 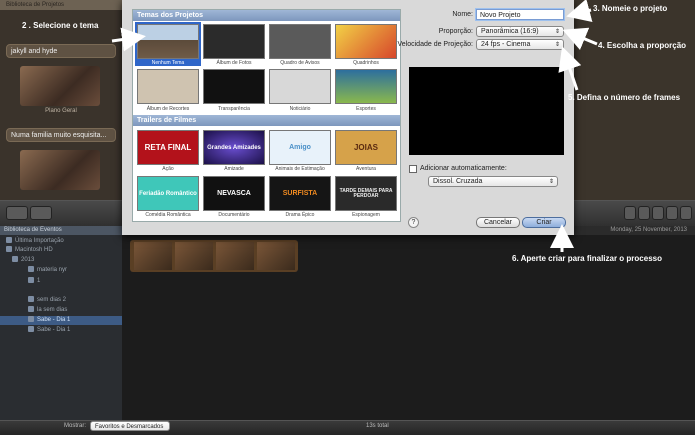 I want to click on arrow-to-name, so click(x=579, y=11).